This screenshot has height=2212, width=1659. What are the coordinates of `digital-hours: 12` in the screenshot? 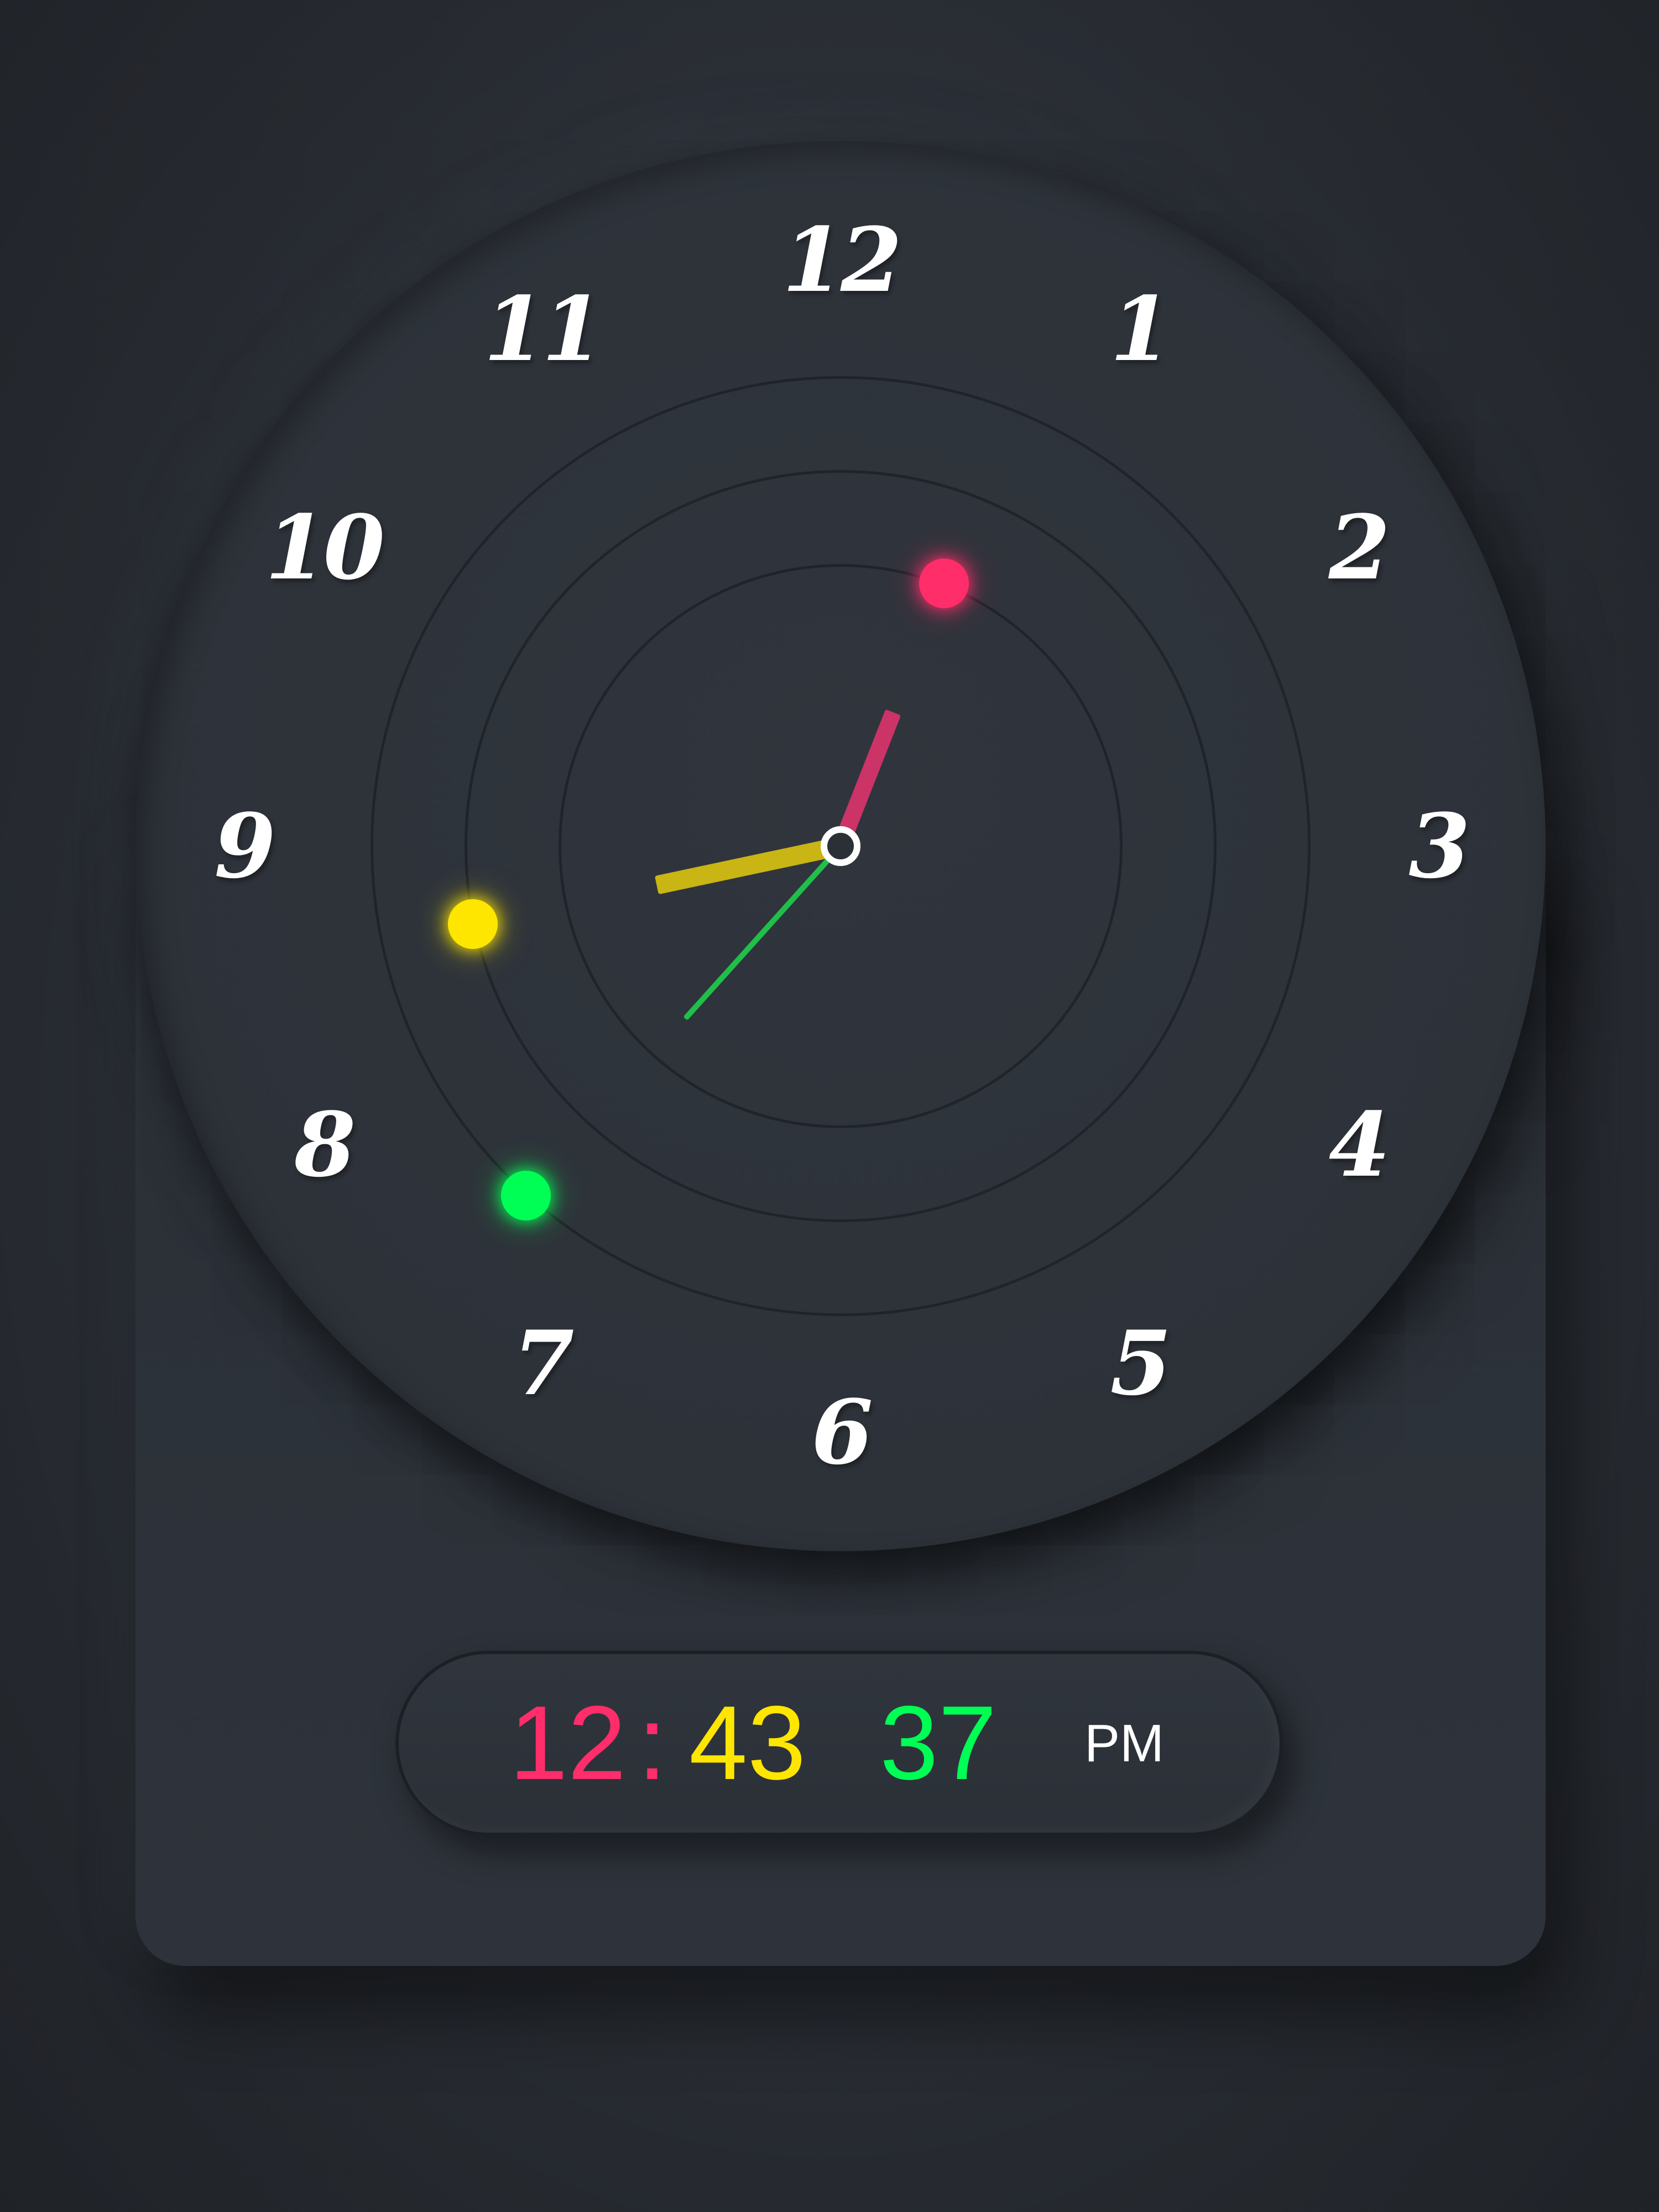 It's located at (568, 1743).